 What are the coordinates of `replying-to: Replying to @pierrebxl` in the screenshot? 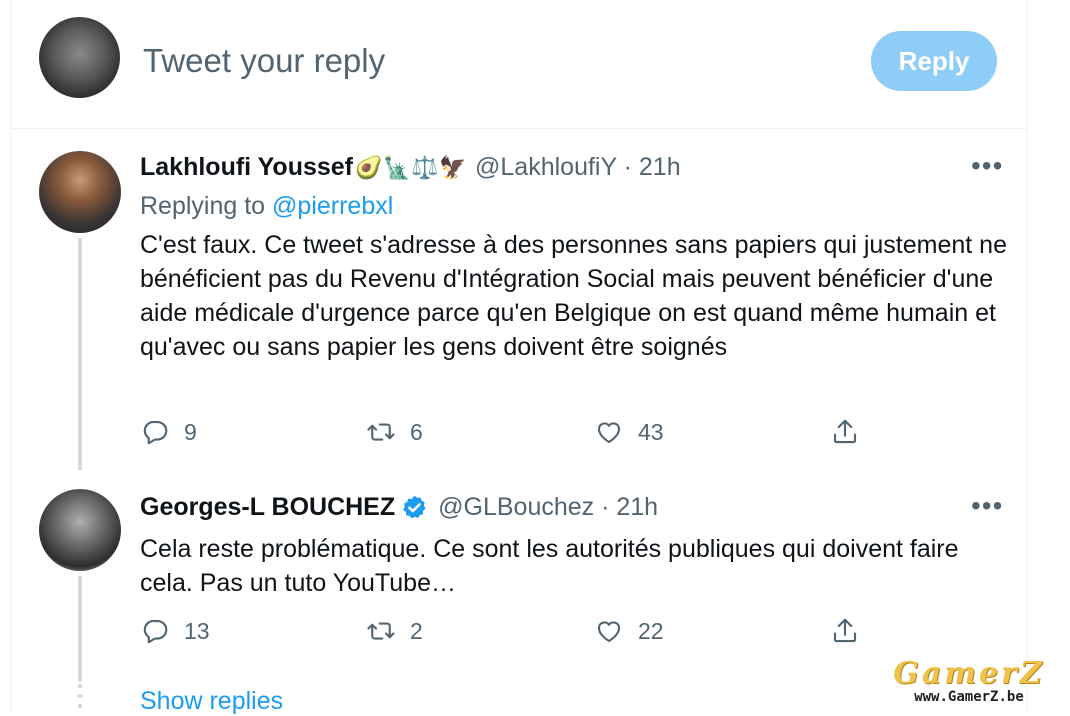 It's located at (266, 206).